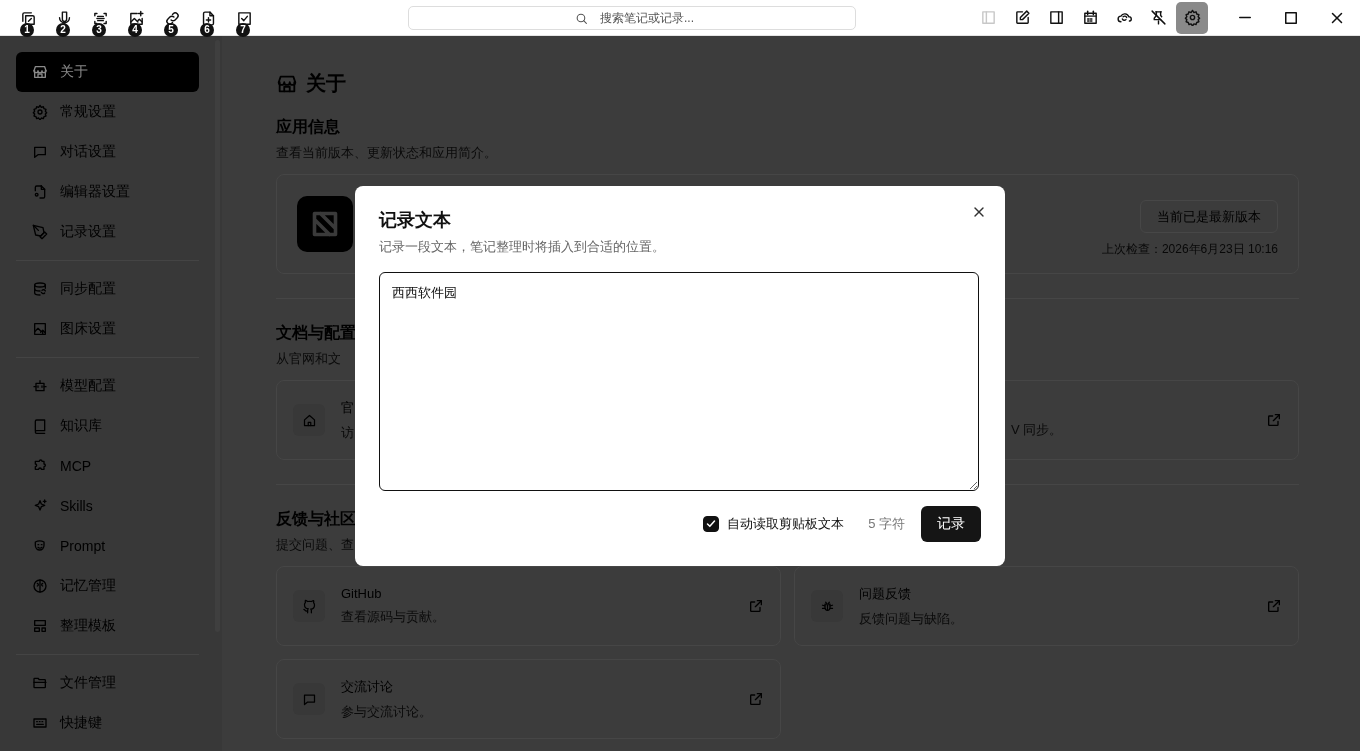  I want to click on toolbar-button: 4, so click(136, 17).